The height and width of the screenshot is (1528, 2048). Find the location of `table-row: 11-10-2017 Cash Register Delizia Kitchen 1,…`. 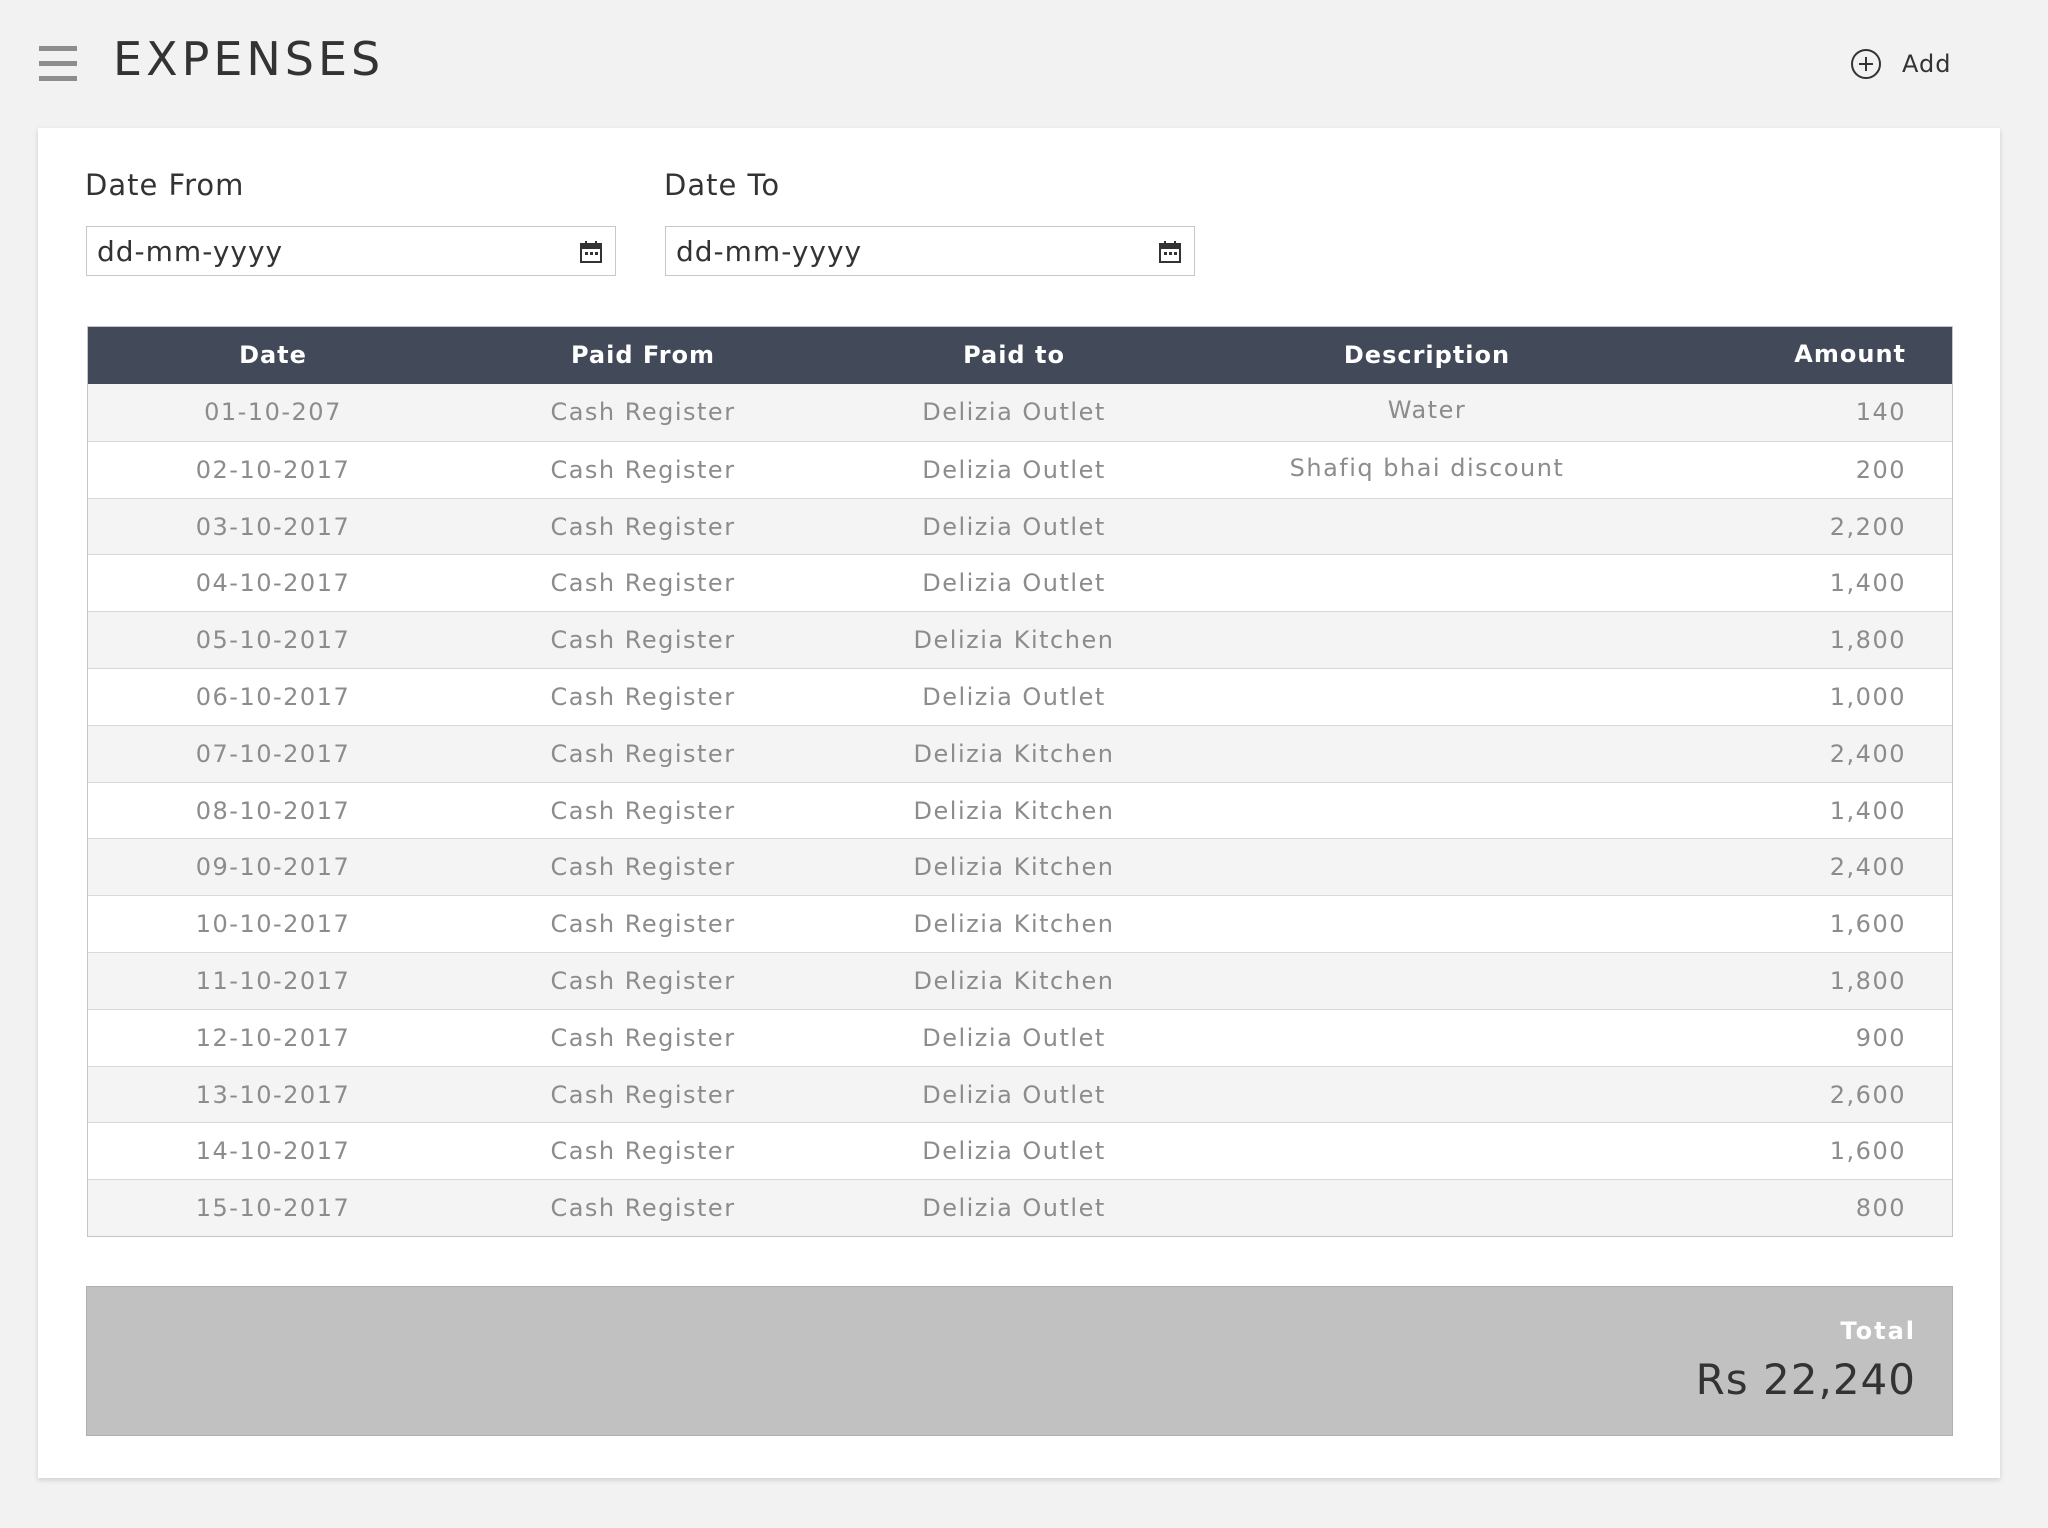

table-row: 11-10-2017 Cash Register Delizia Kitchen 1,… is located at coordinates (1020, 980).